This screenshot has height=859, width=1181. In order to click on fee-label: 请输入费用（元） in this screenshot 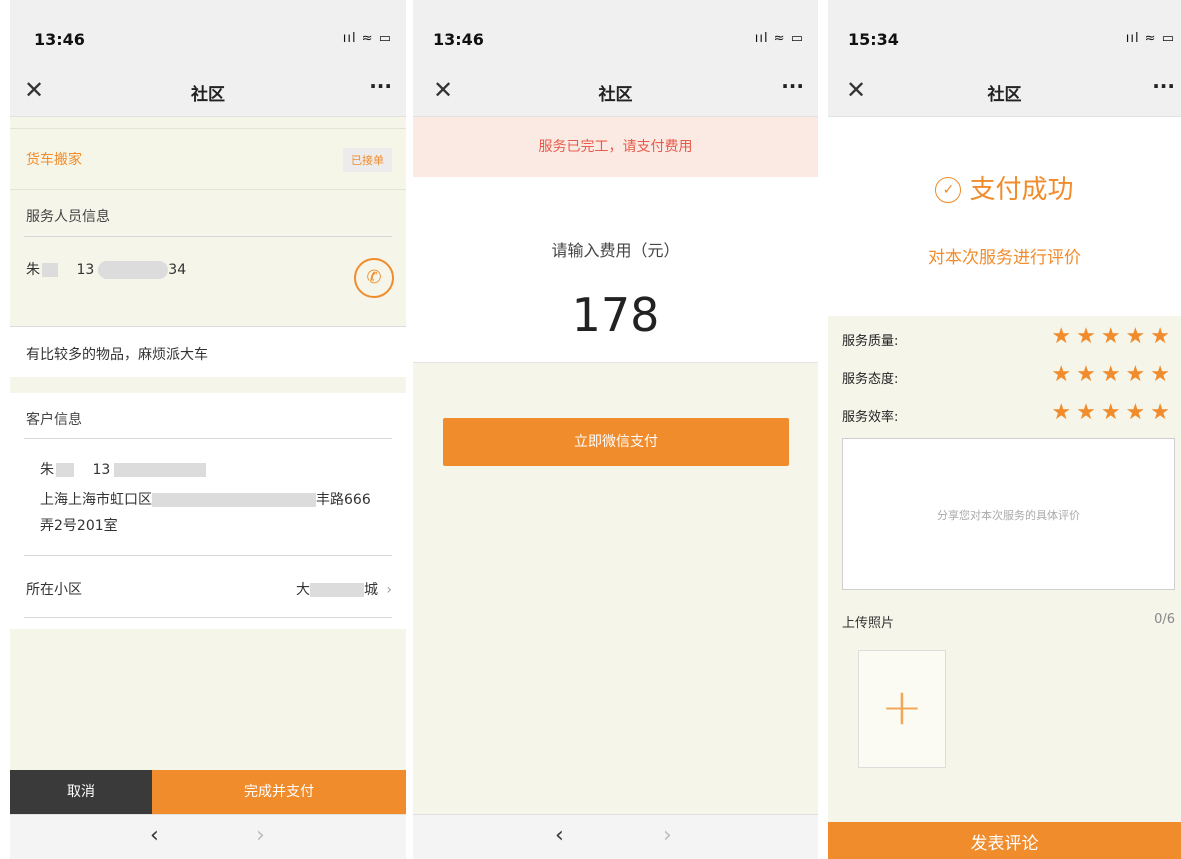, I will do `click(615, 250)`.